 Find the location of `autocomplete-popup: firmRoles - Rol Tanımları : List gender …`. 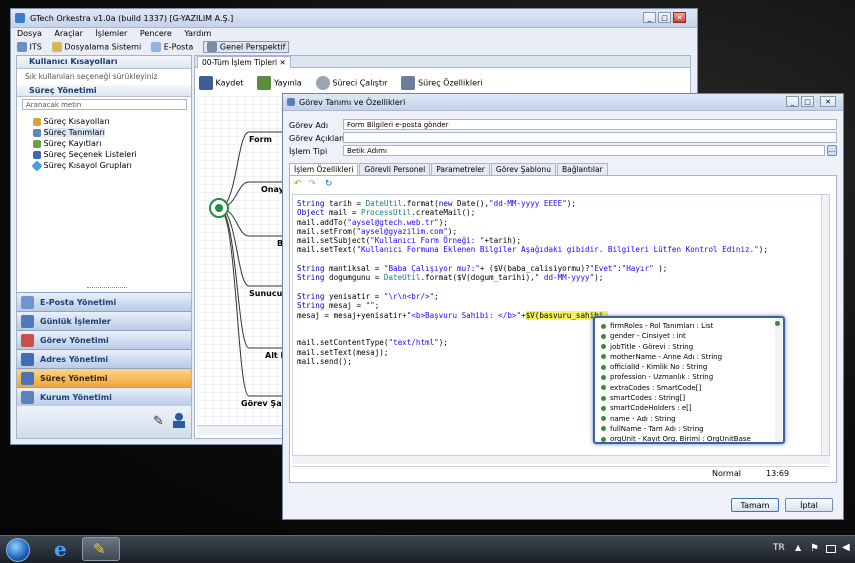

autocomplete-popup: firmRoles - Rol Tanımları : List gender … is located at coordinates (689, 380).